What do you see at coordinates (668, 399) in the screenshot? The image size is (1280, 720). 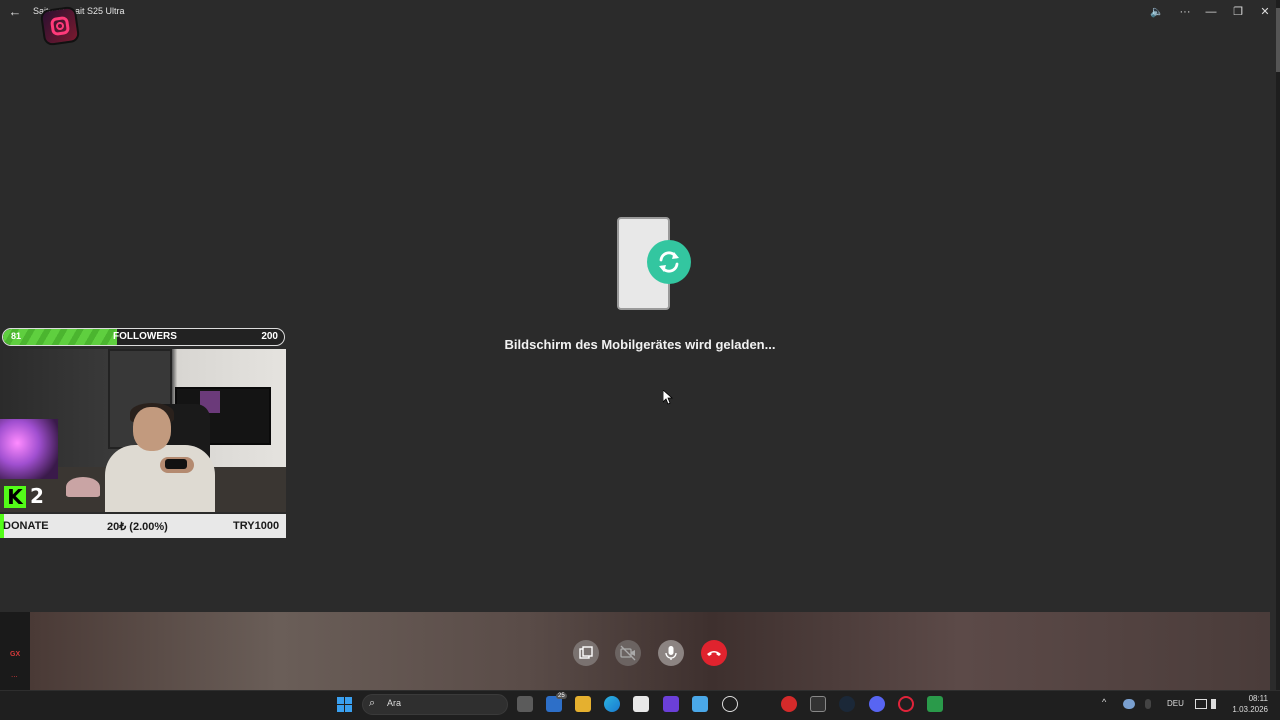 I see `mouse-cursor-icon` at bounding box center [668, 399].